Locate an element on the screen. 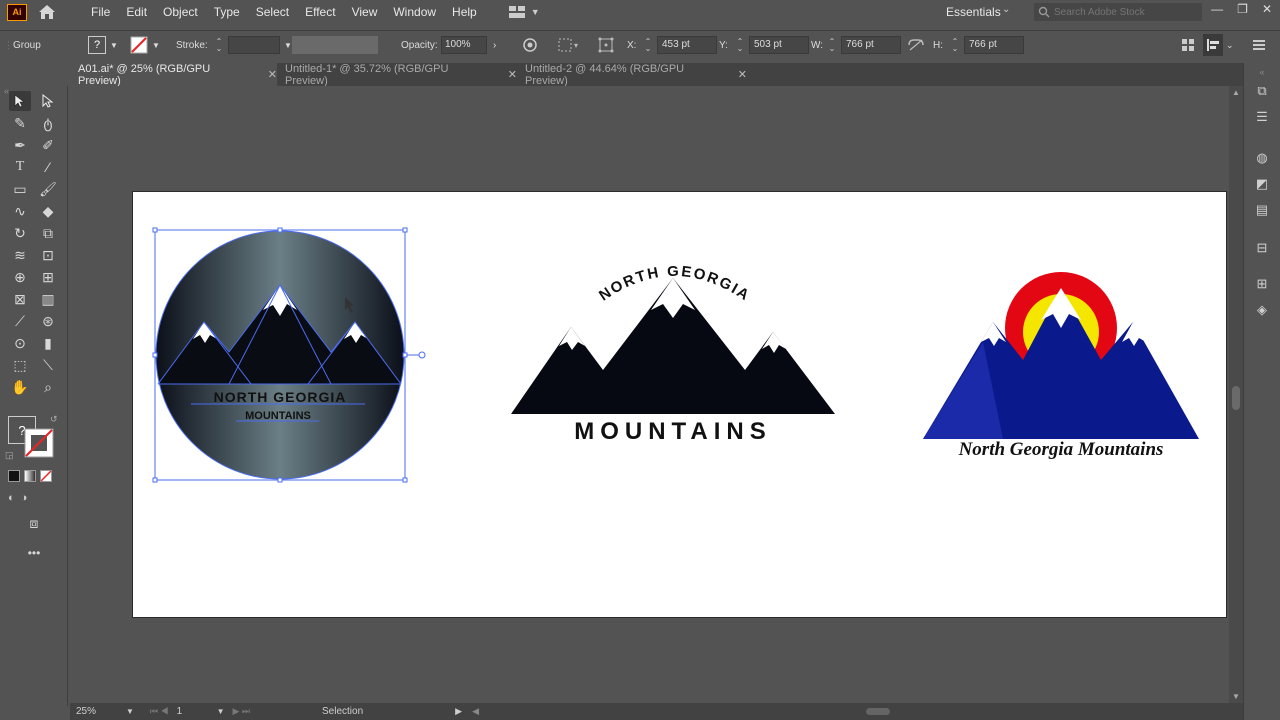 The image size is (1280, 720). stroke-weight-stepper: ⌃ ⌄ ▼ is located at coordinates (253, 45).